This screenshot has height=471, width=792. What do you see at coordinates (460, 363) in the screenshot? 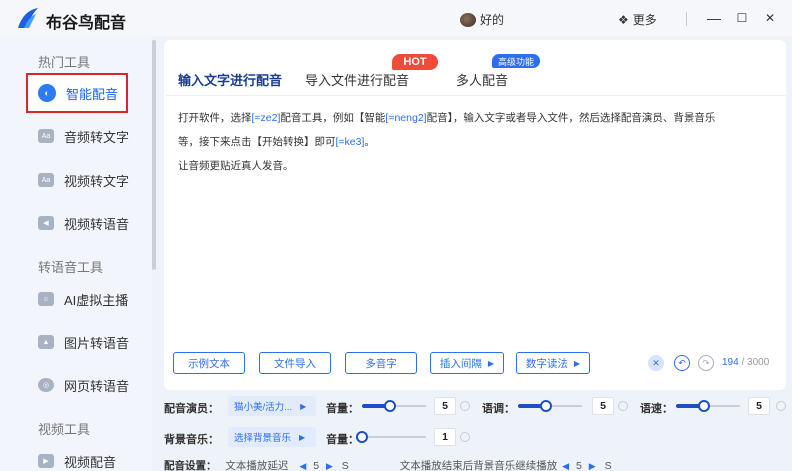
I see `insert-pause-label: 插入间隔` at bounding box center [460, 363].